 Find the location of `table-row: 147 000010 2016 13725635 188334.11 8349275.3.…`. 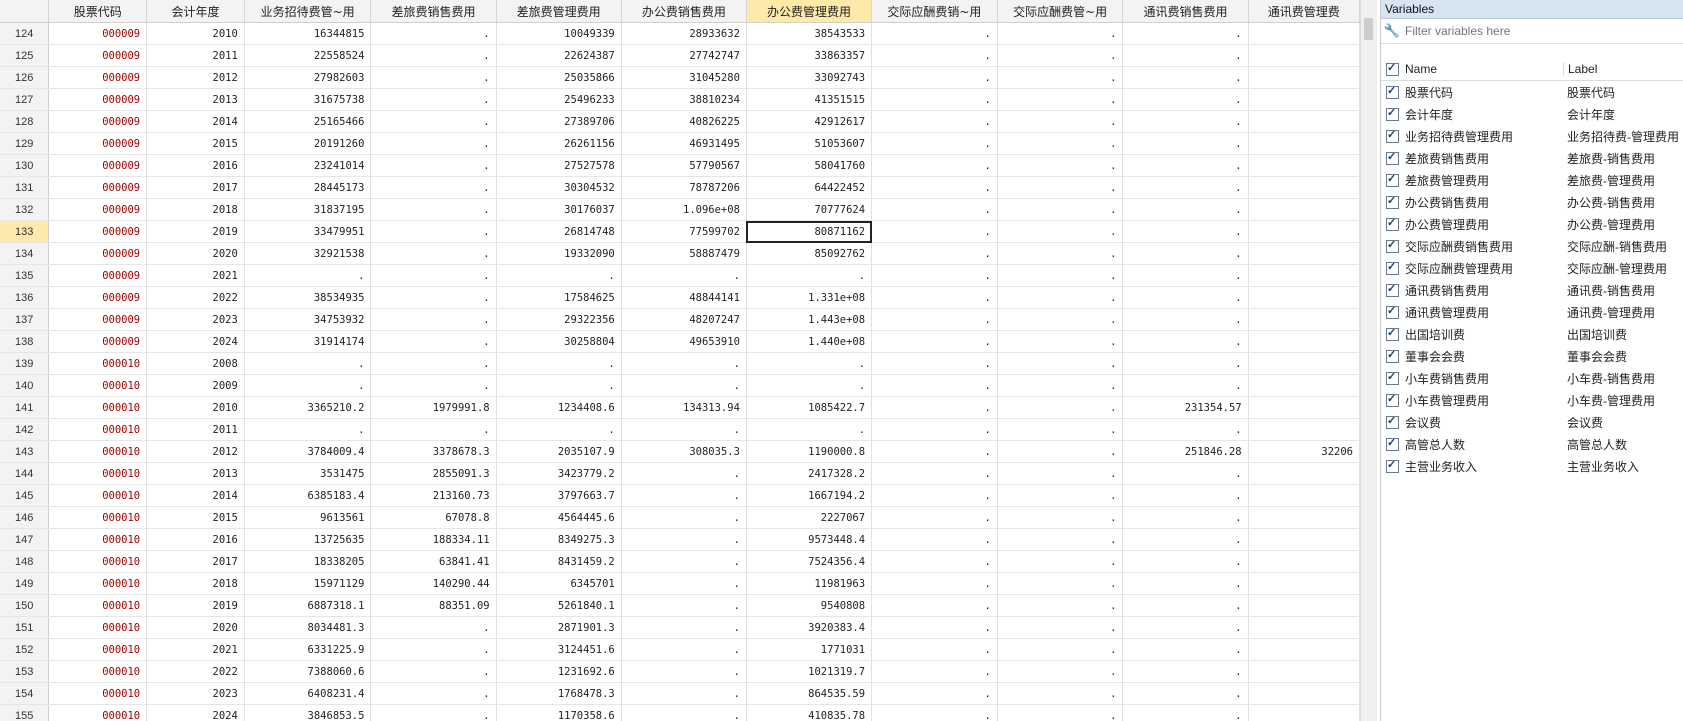

table-row: 147 000010 2016 13725635 188334.11 8349275.3.… is located at coordinates (680, 539).